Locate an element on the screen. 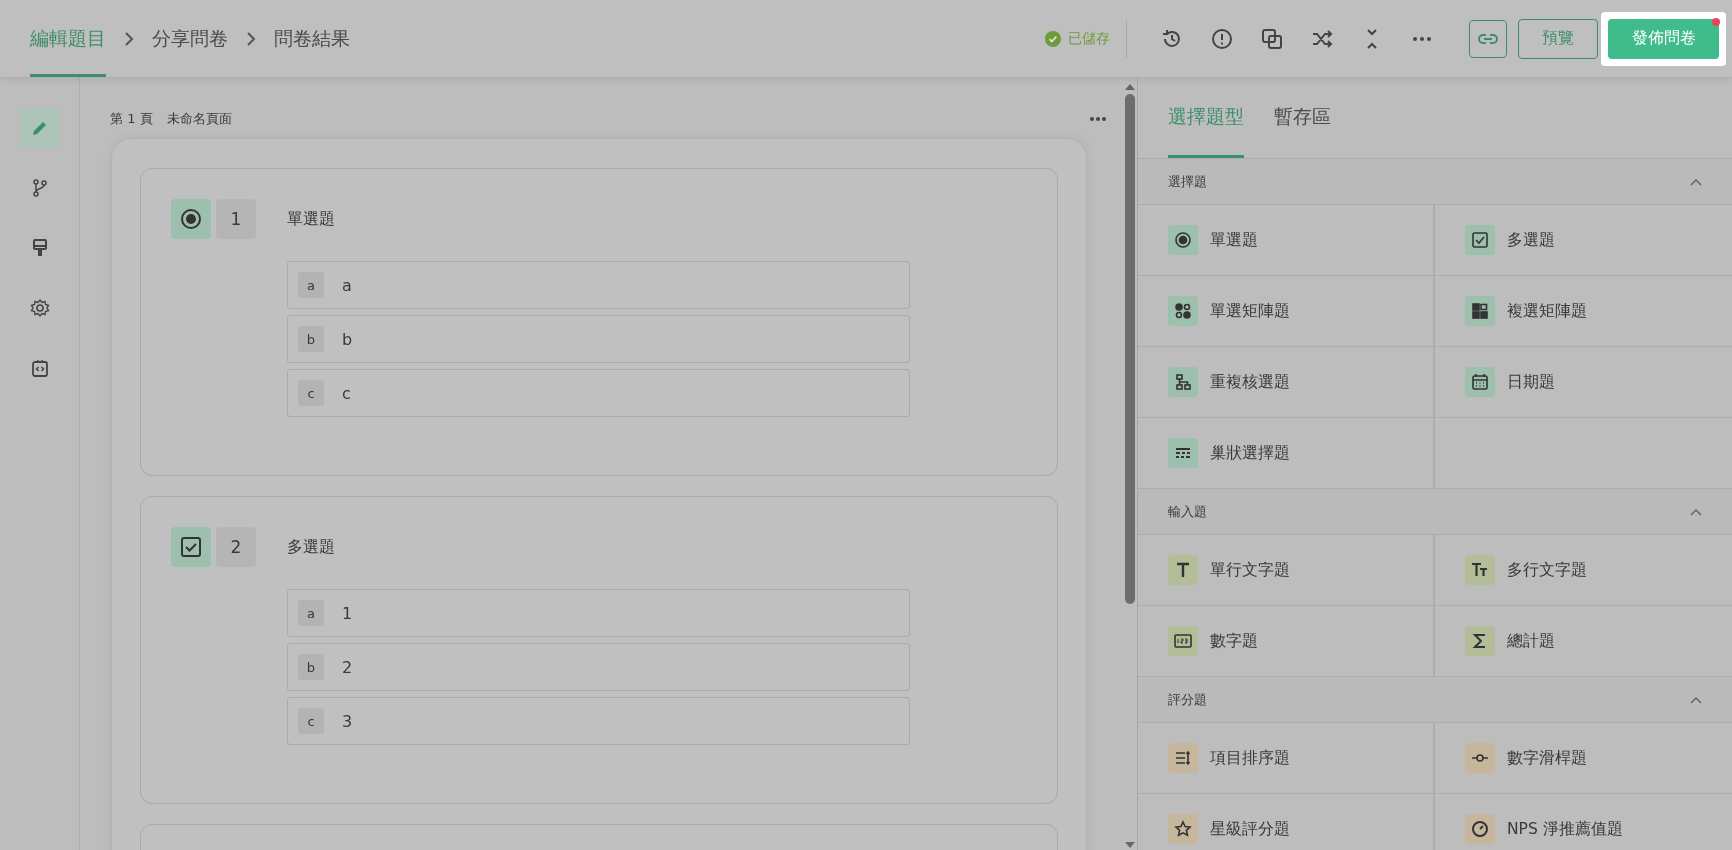 The width and height of the screenshot is (1732, 850). checkbox-icon is located at coordinates (191, 547).